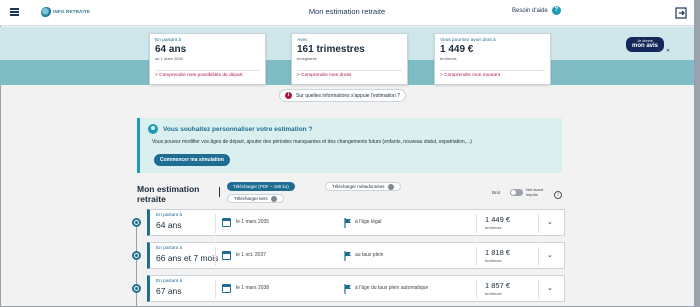  I want to click on question-icon: ?, so click(556, 10).